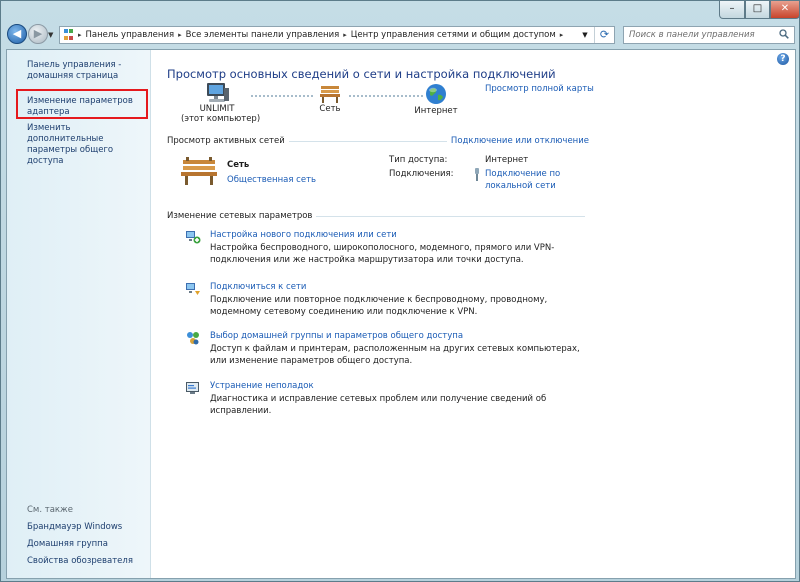  I want to click on troubleshoot-icon, so click(192, 388).